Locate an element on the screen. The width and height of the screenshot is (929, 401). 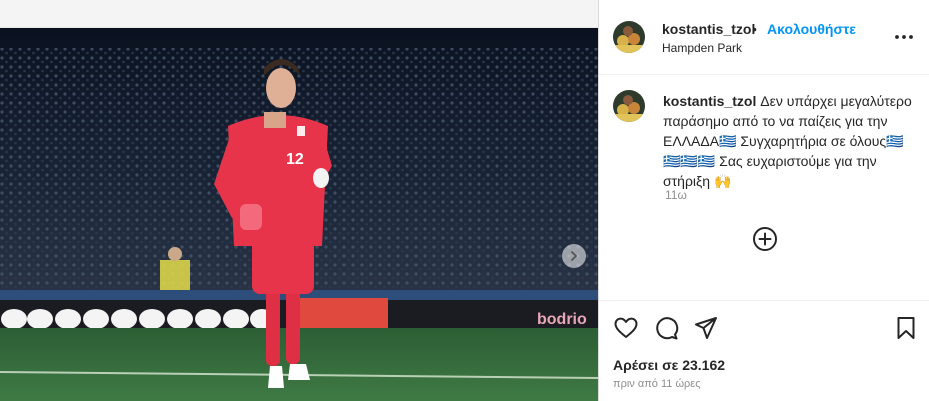
caption-username: kostantis_tzol is located at coordinates (709, 101).